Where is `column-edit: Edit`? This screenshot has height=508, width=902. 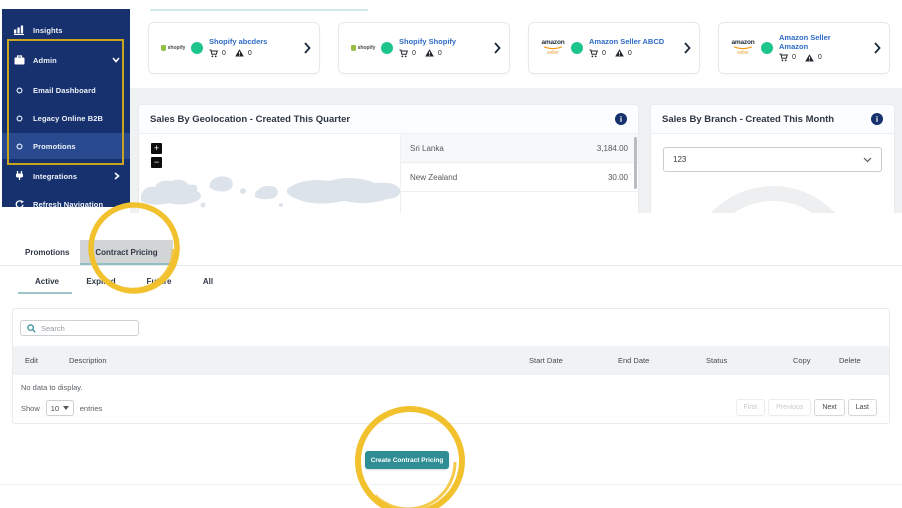
column-edit: Edit is located at coordinates (31, 360).